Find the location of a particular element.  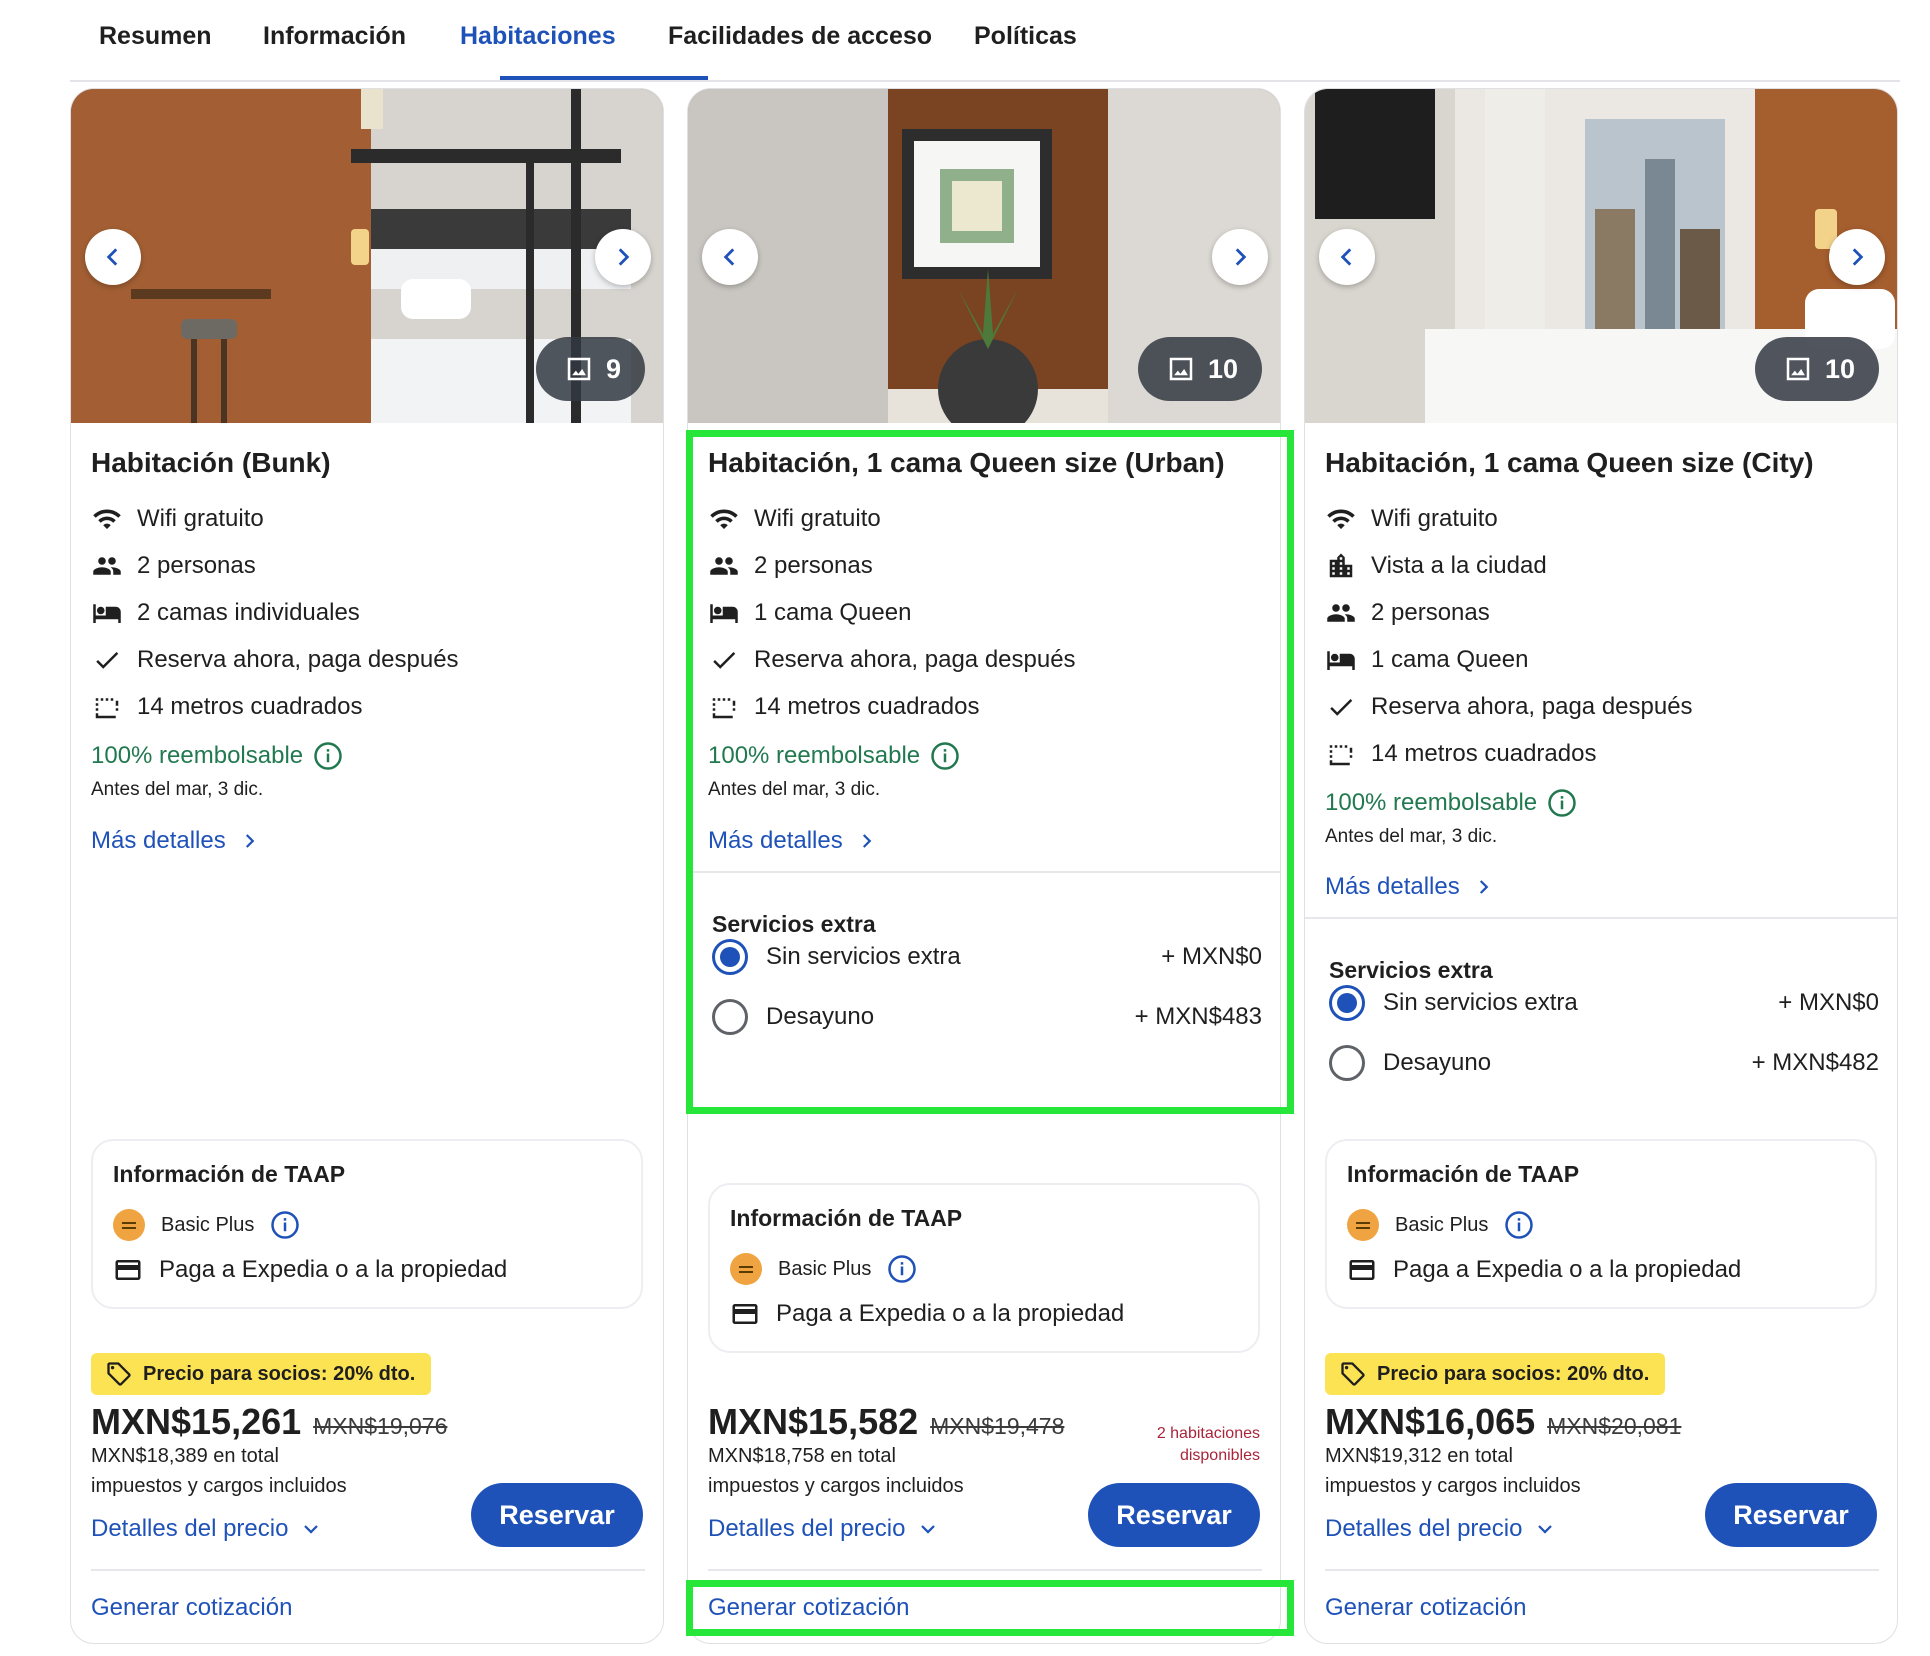

total-price: MXN$18,389 en total is located at coordinates (185, 1456).